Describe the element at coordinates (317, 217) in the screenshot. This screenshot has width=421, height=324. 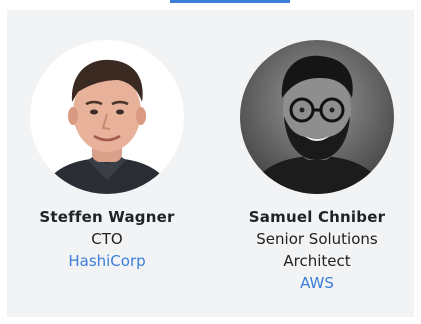
I see `speaker-name: Samuel Chniber` at that location.